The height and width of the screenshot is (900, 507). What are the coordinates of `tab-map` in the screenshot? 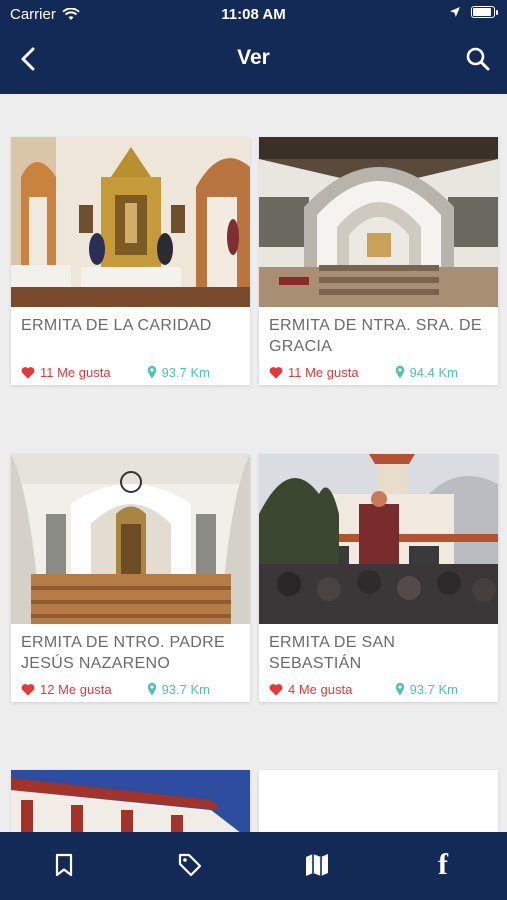 It's located at (317, 865).